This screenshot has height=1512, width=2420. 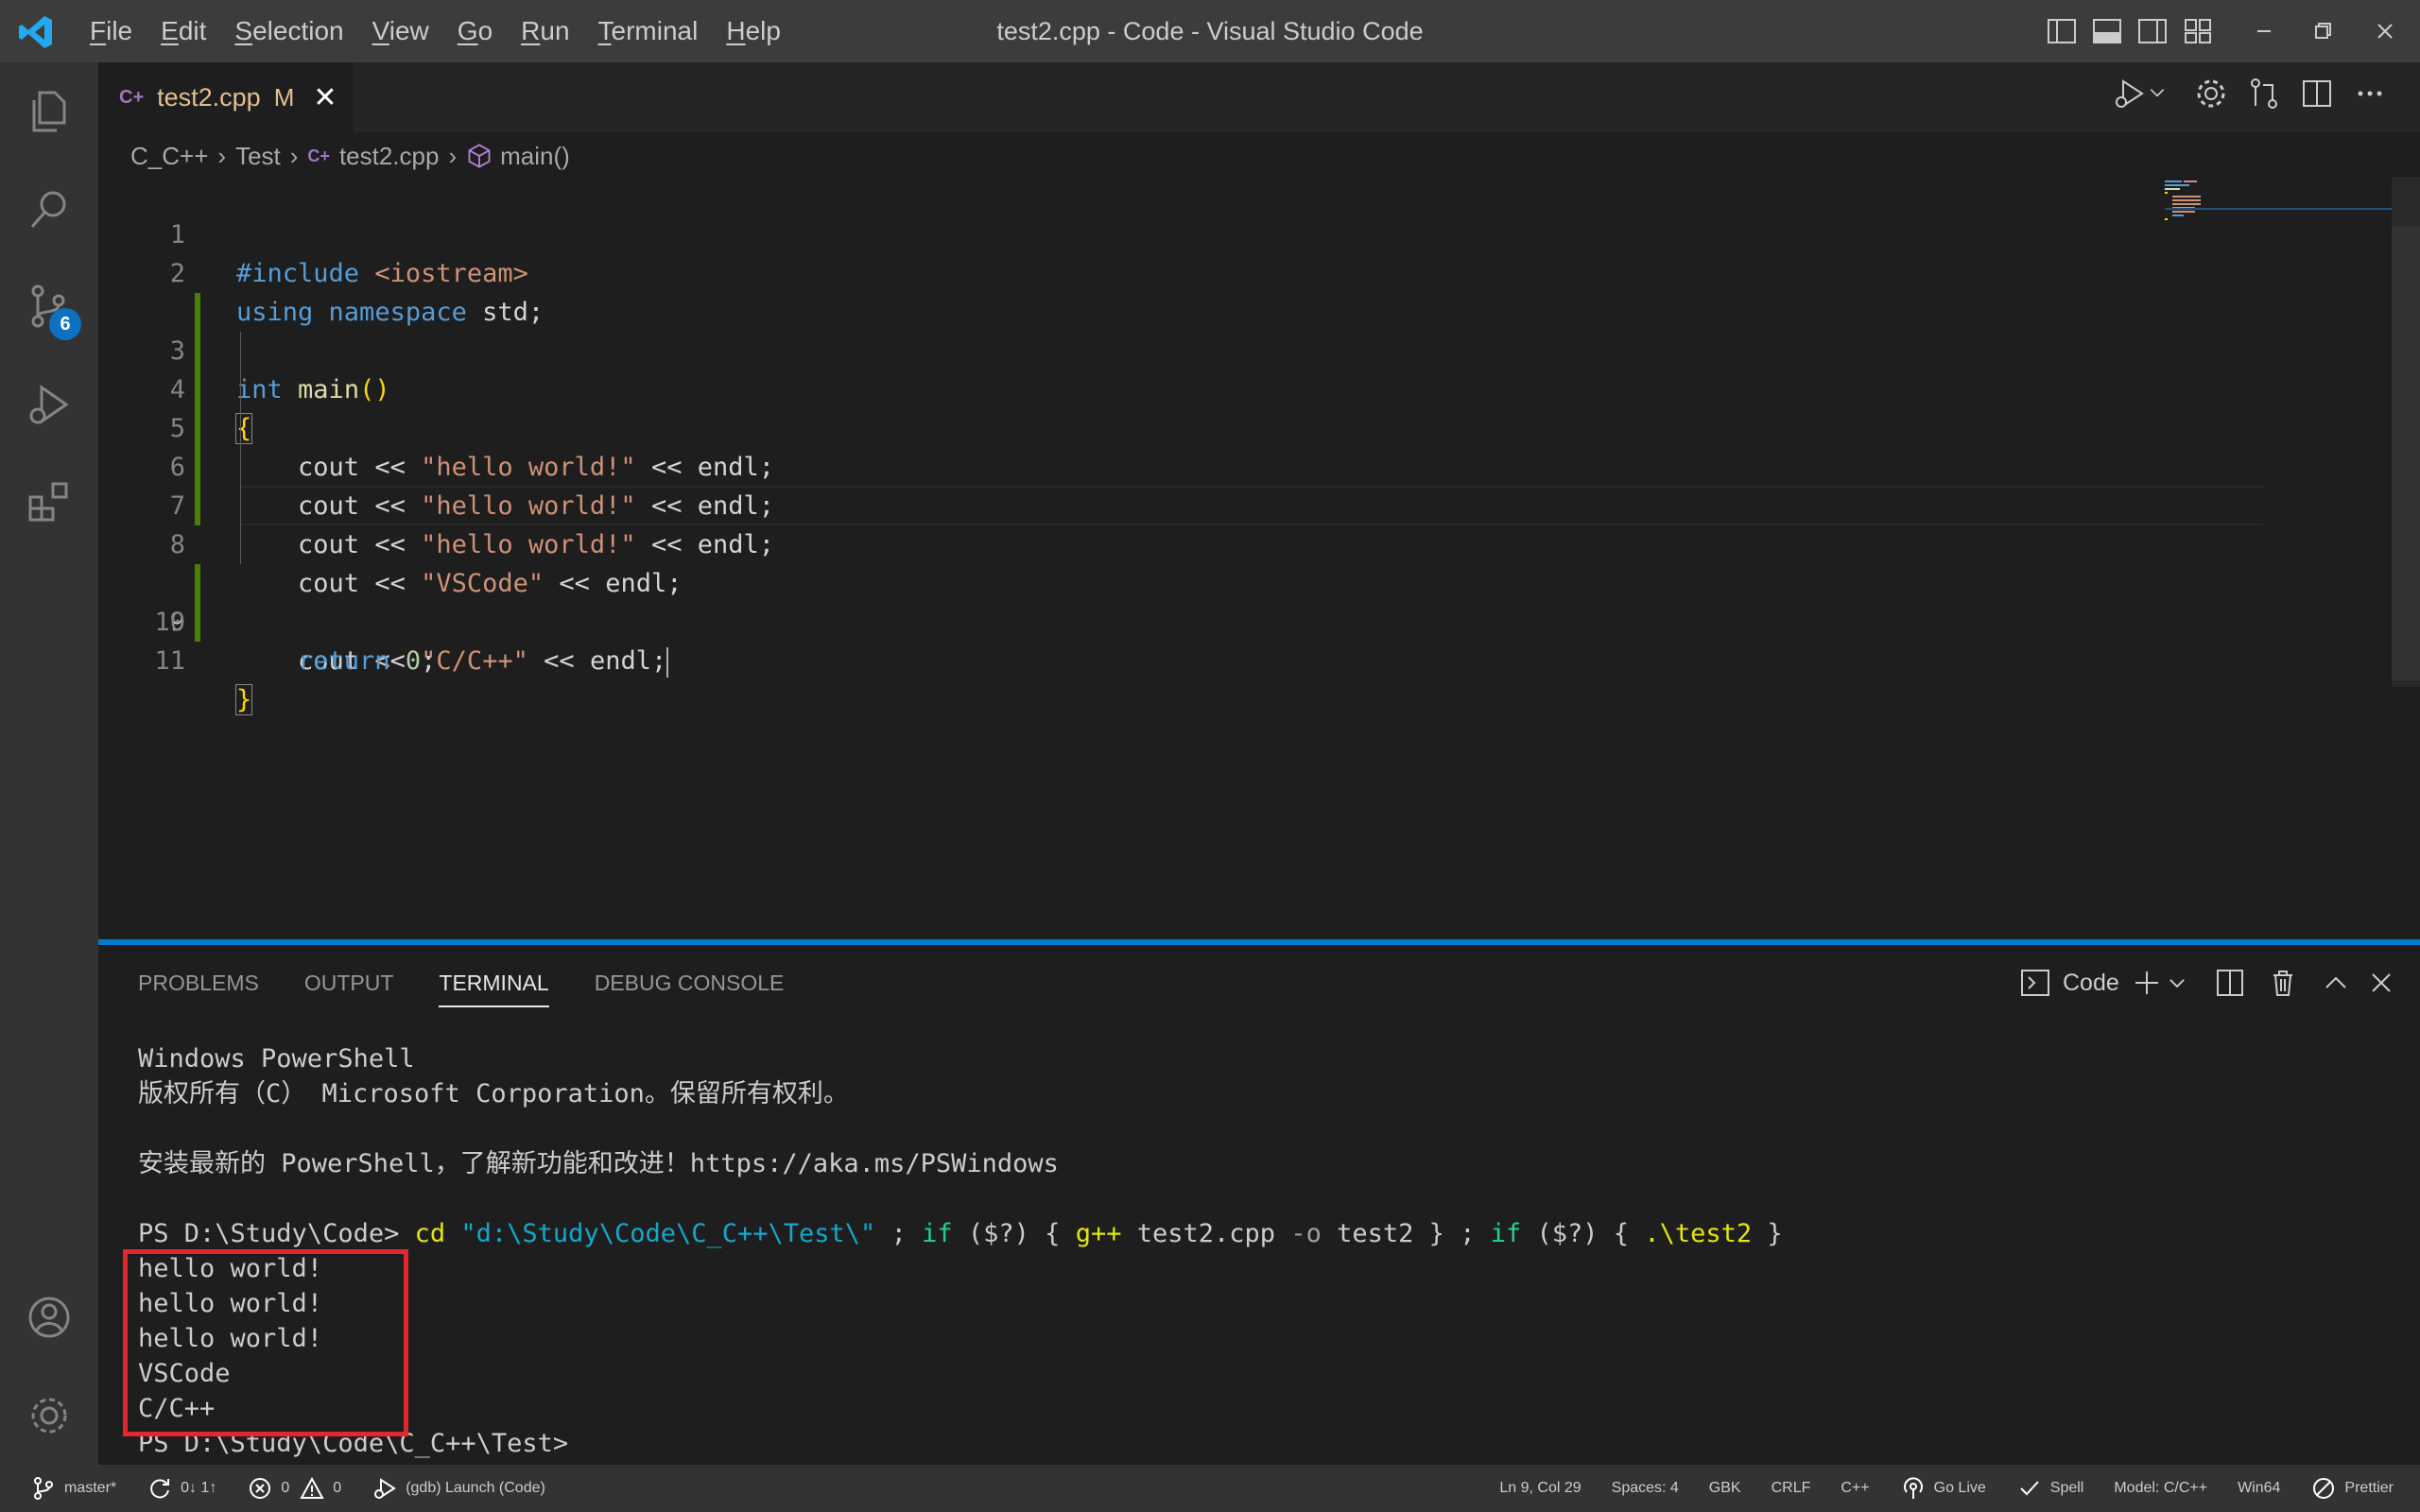 What do you see at coordinates (1128, 484) in the screenshot?
I see `code-line: 7 cout << "hello world!" << endl;` at bounding box center [1128, 484].